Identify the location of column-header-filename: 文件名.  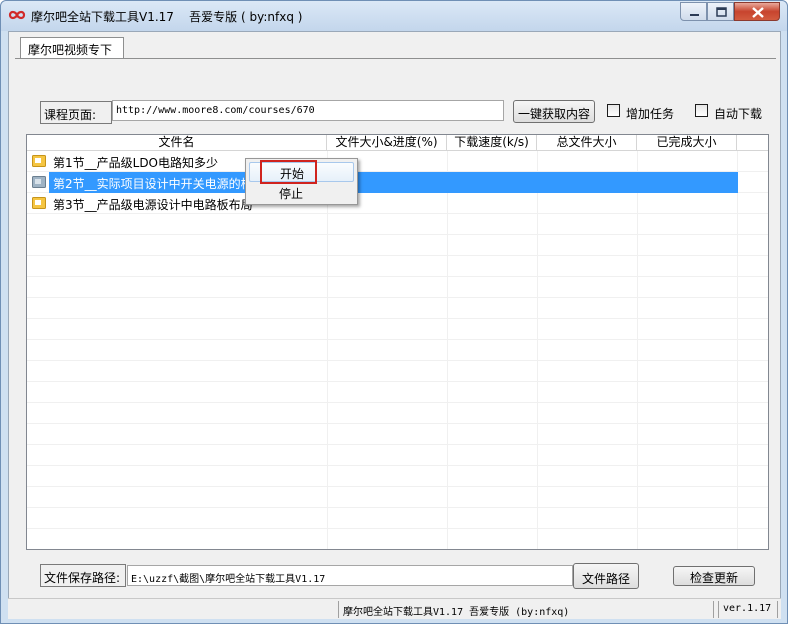
(177, 143).